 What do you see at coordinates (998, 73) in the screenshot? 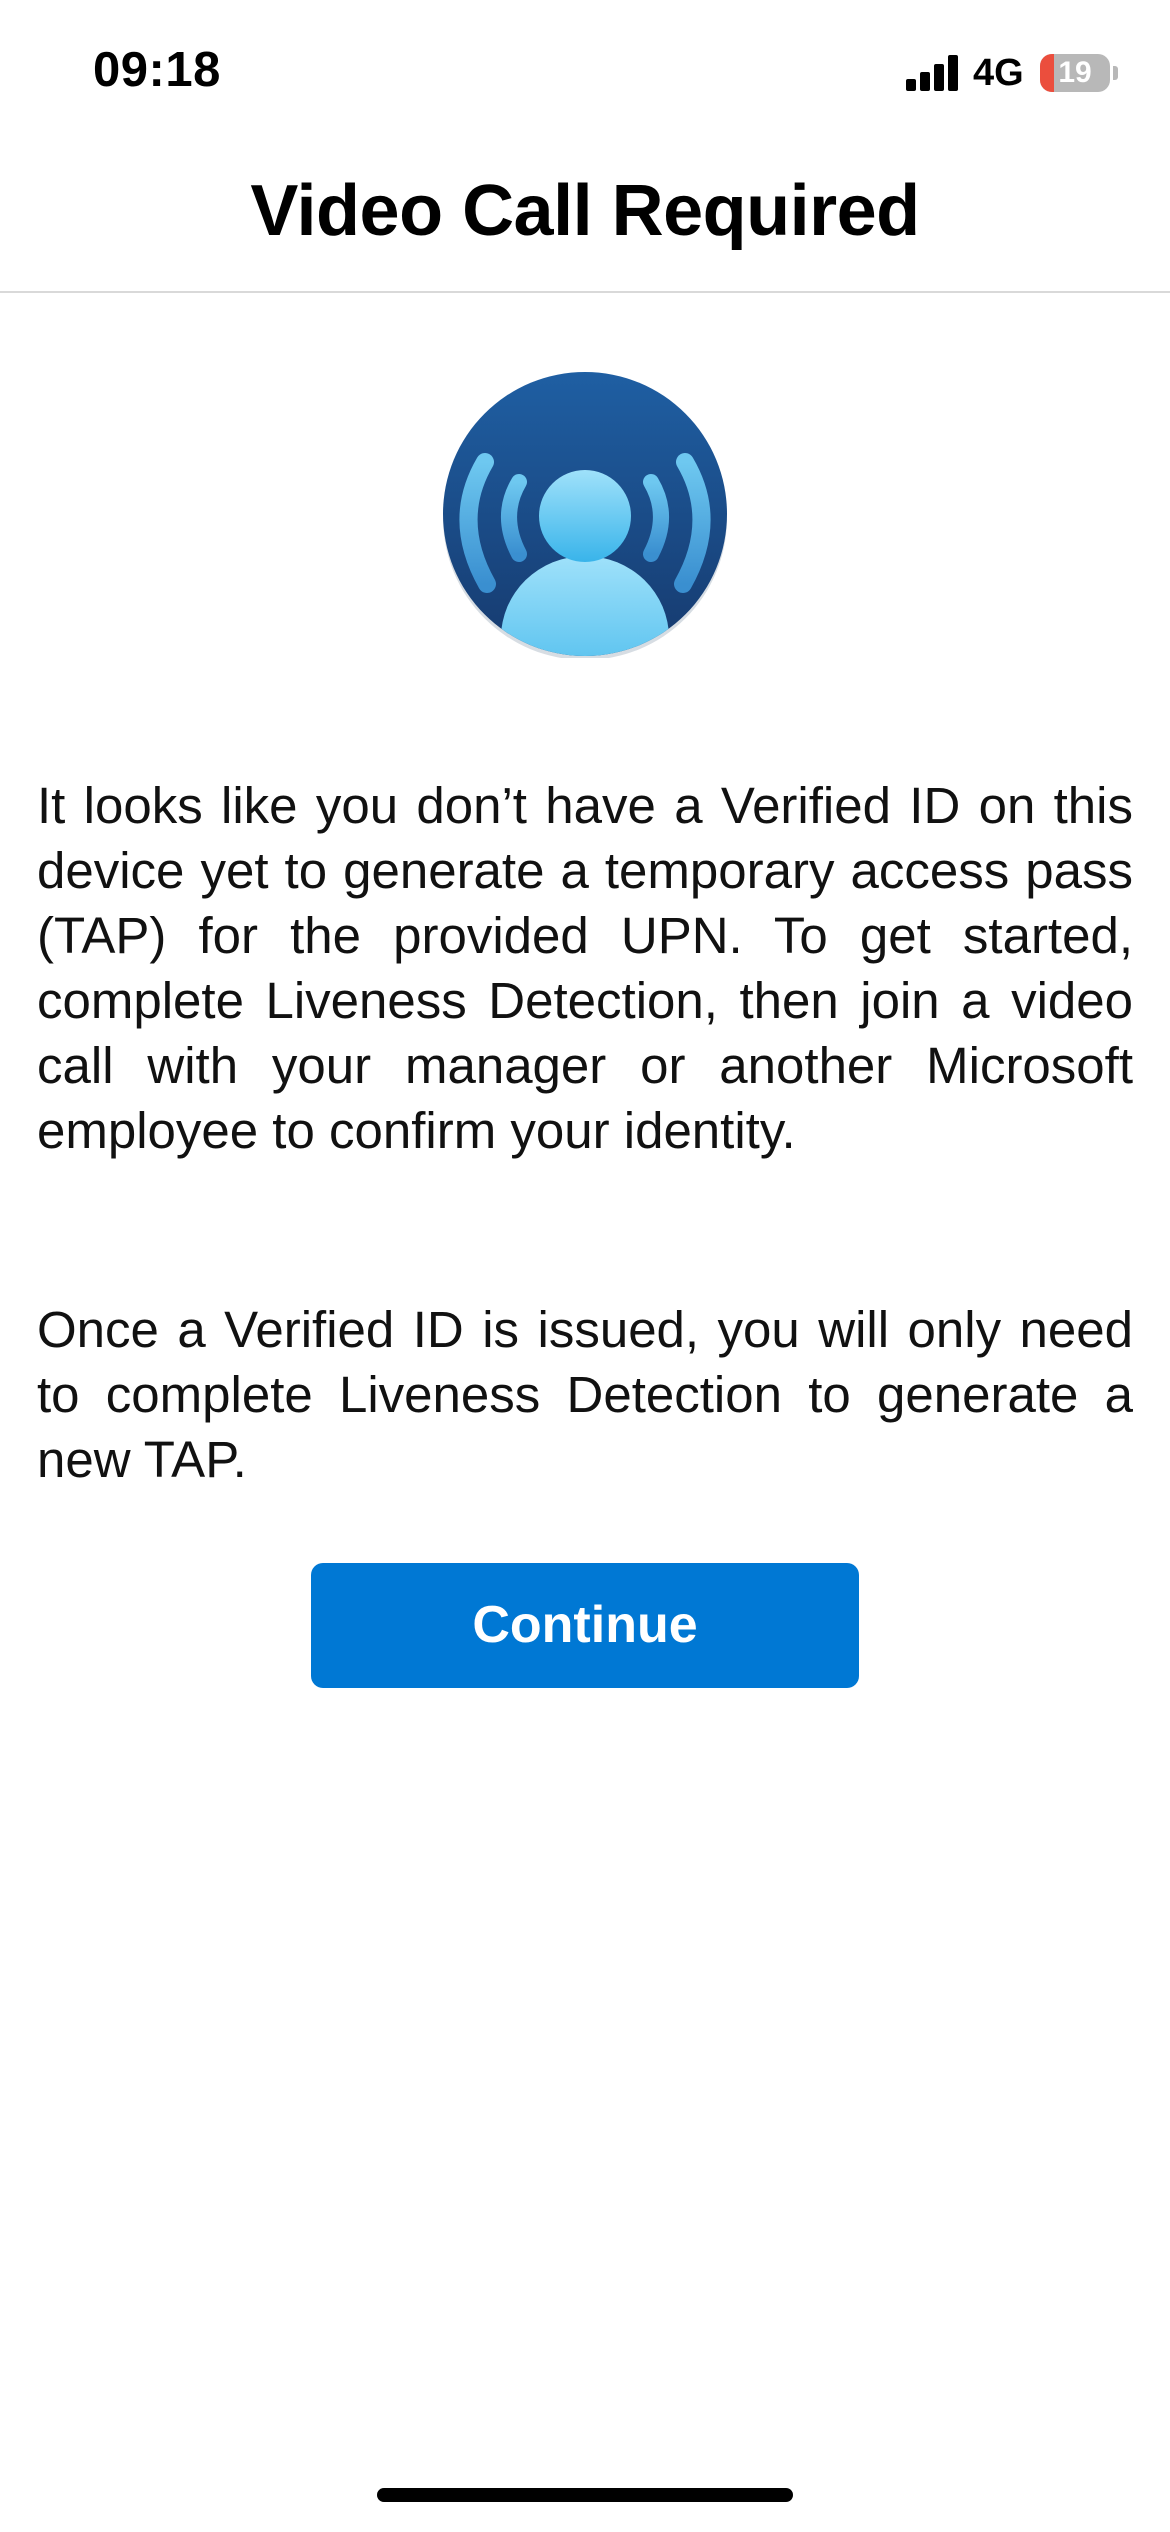
I see `network-type-label: 4G` at bounding box center [998, 73].